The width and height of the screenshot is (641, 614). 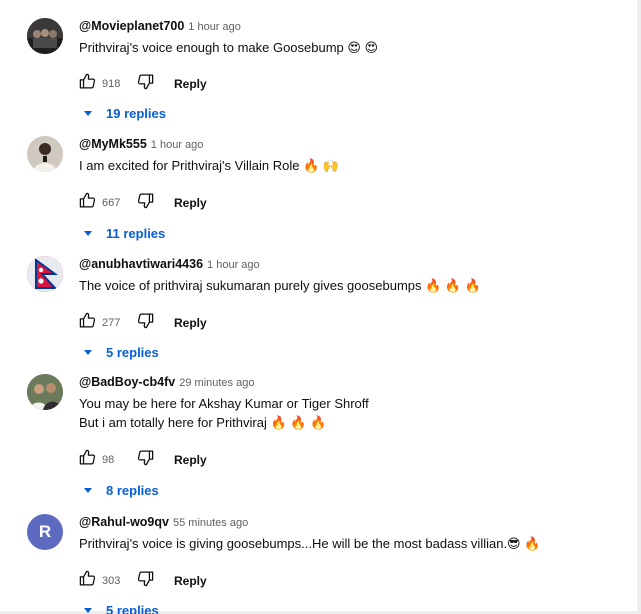 I want to click on comment-actions: 277 Reply, so click(x=141, y=323).